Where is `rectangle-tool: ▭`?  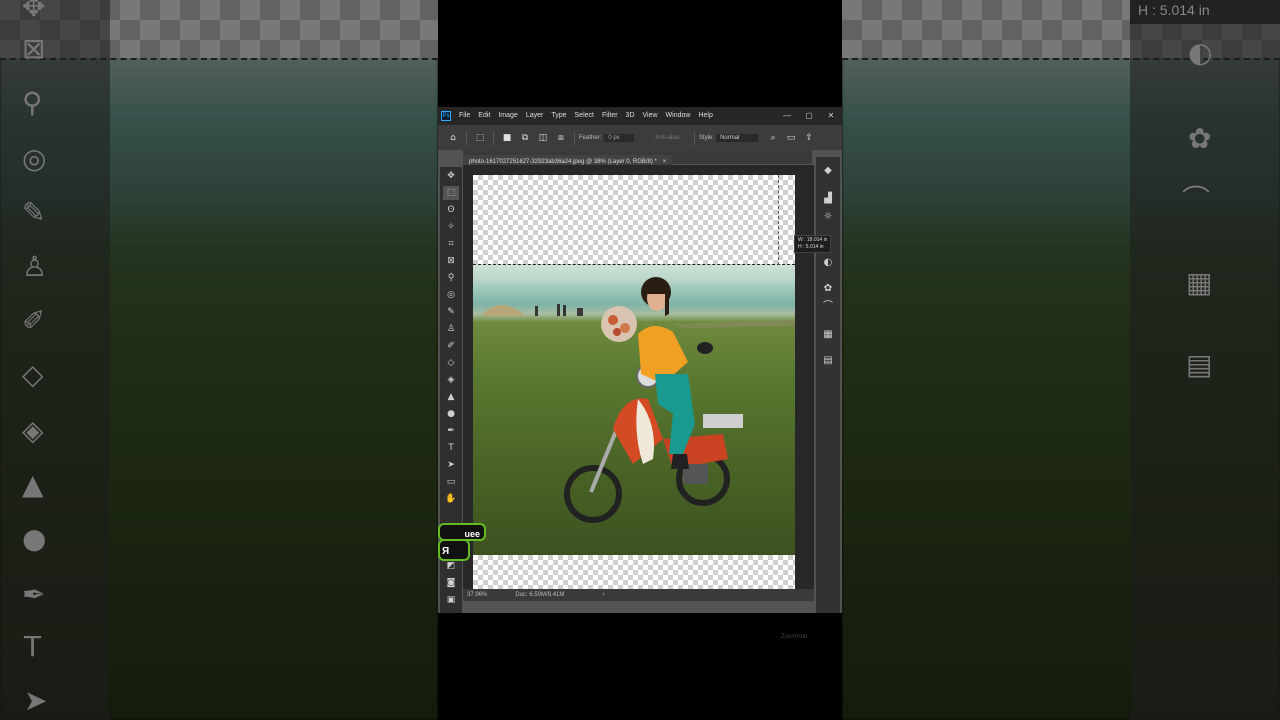
rectangle-tool: ▭ is located at coordinates (451, 482).